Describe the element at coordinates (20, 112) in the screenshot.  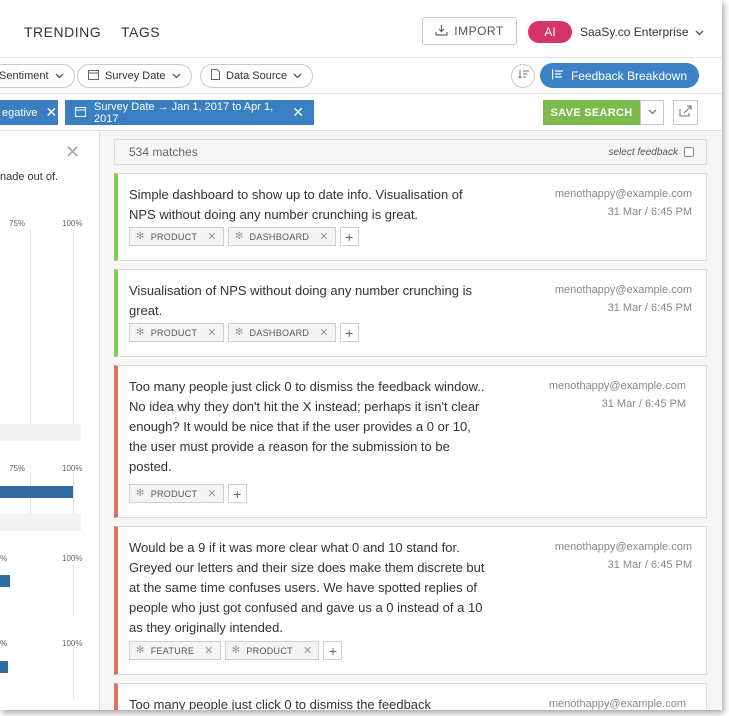
I see `chip-negative-label: egative` at that location.